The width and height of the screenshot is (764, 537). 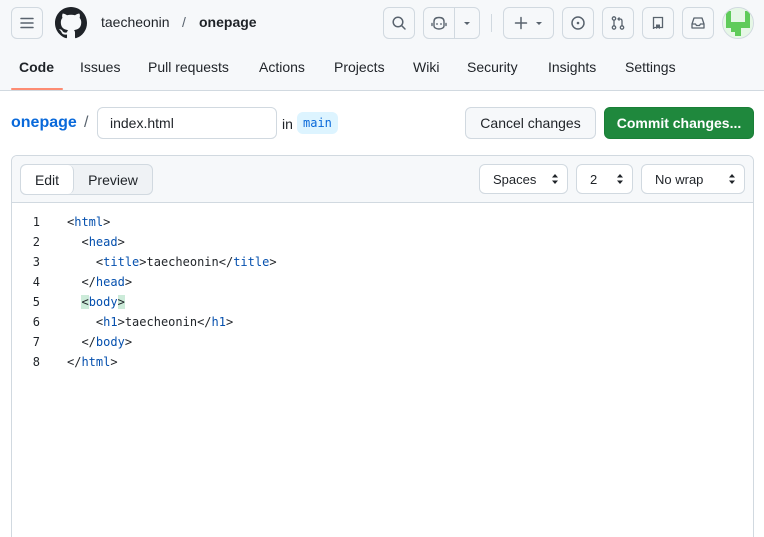 I want to click on tab-code: Code, so click(x=36, y=67).